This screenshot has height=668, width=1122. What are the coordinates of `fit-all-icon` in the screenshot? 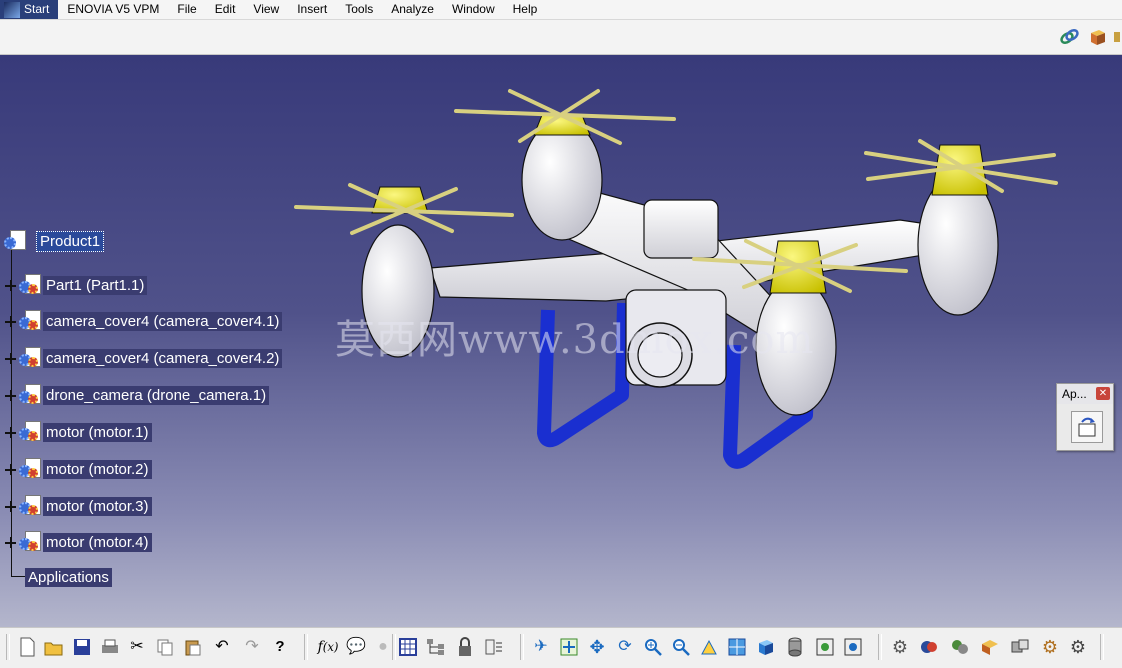 It's located at (569, 647).